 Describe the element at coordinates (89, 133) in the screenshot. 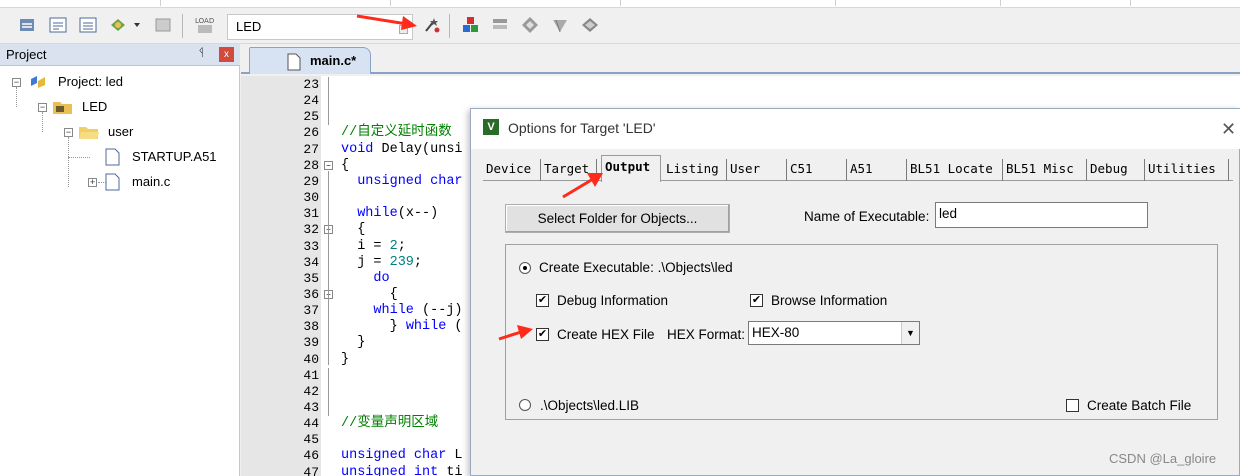

I see `folder-icon` at that location.